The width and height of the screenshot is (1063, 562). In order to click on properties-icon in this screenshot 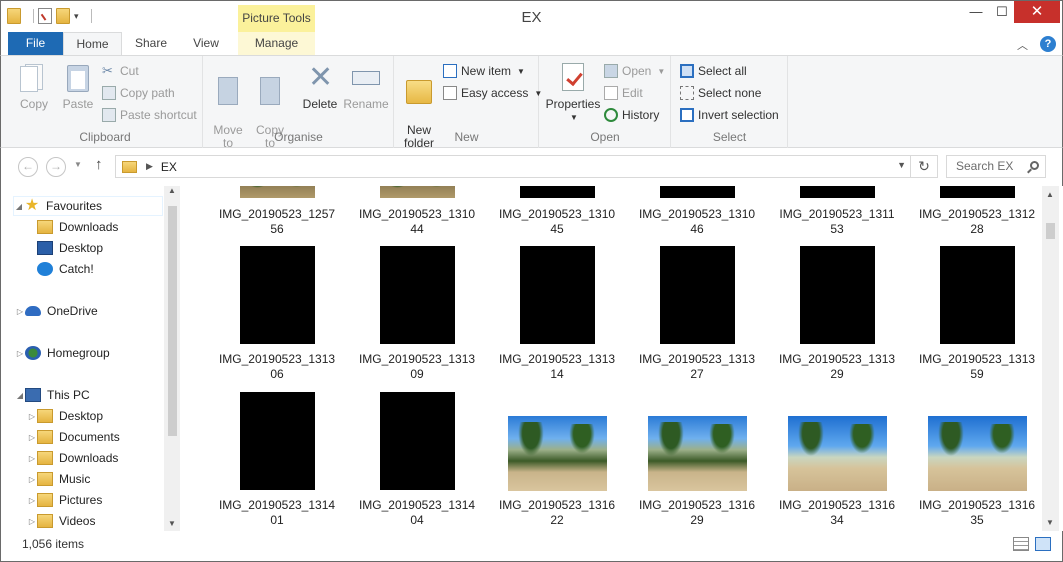, I will do `click(45, 16)`.